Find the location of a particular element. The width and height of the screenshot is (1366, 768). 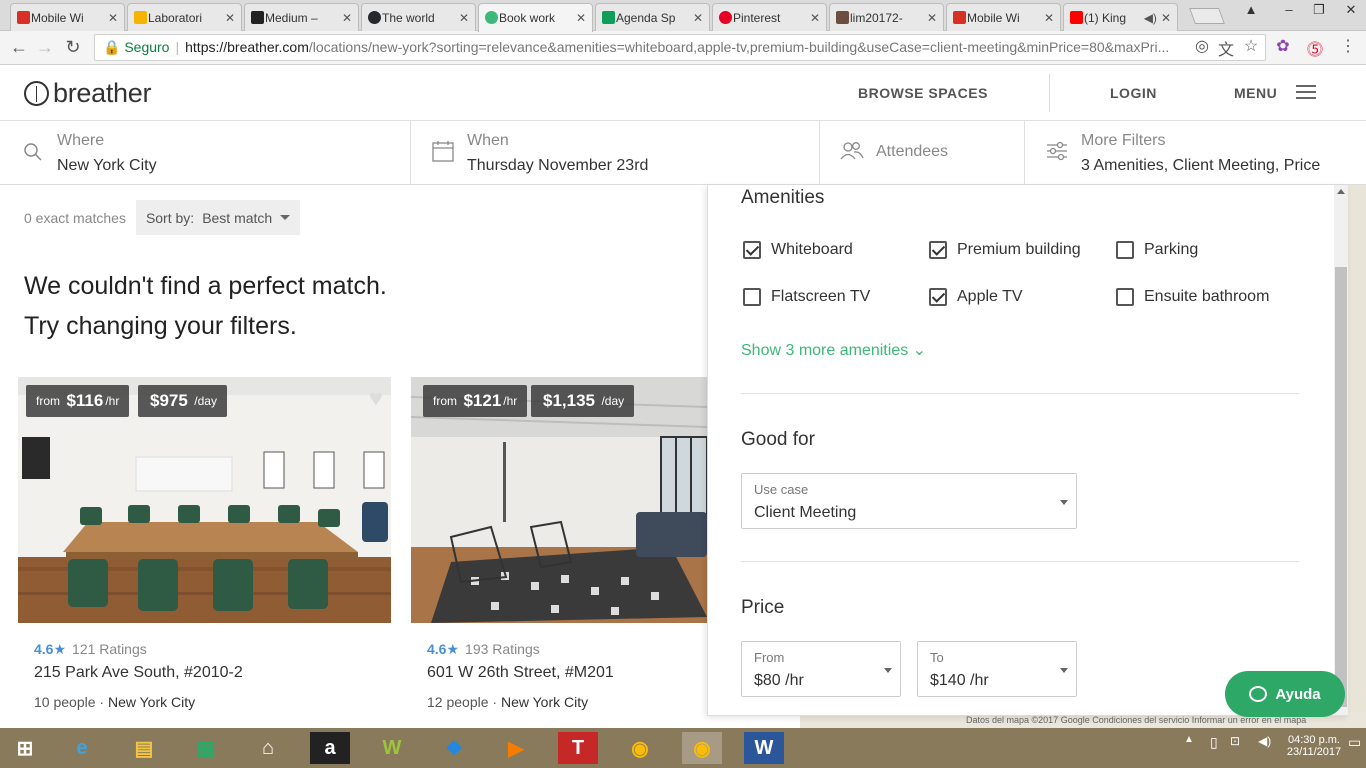

map is located at coordinates (1357, 455).